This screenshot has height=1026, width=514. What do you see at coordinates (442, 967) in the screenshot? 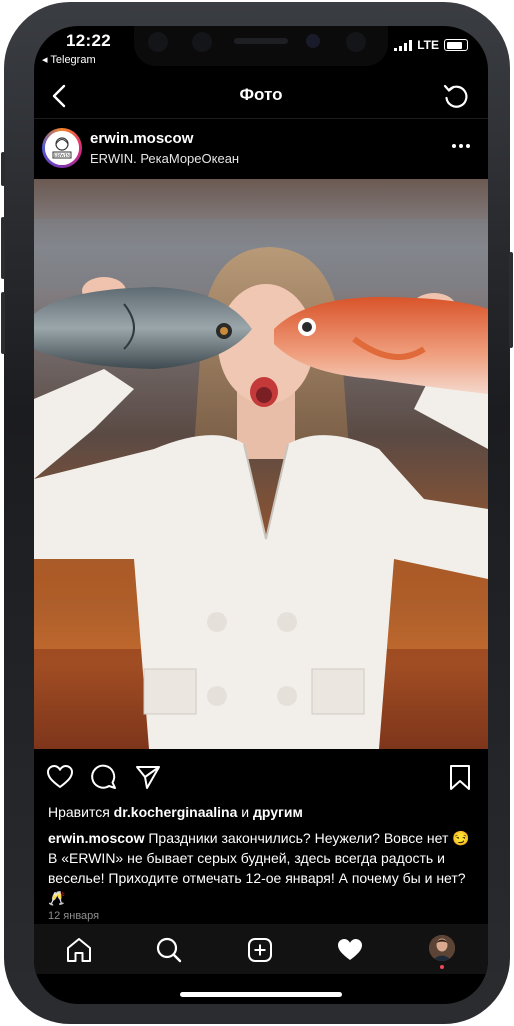
I see `notification-dot` at bounding box center [442, 967].